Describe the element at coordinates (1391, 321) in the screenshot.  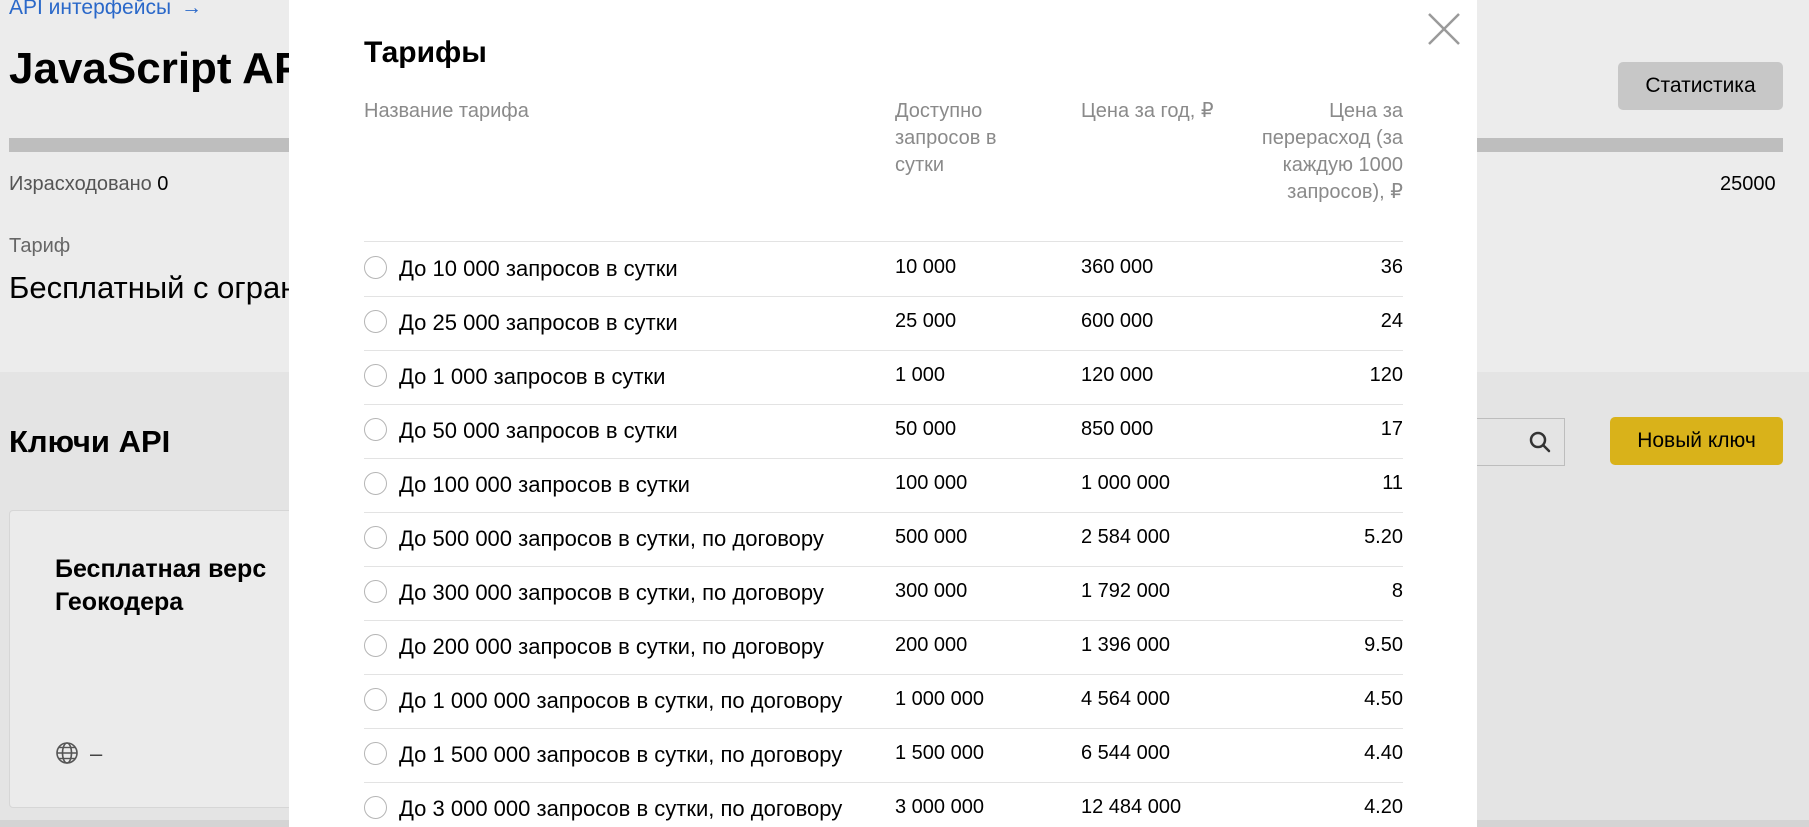
I see `tariff-overage-price: 24` at that location.